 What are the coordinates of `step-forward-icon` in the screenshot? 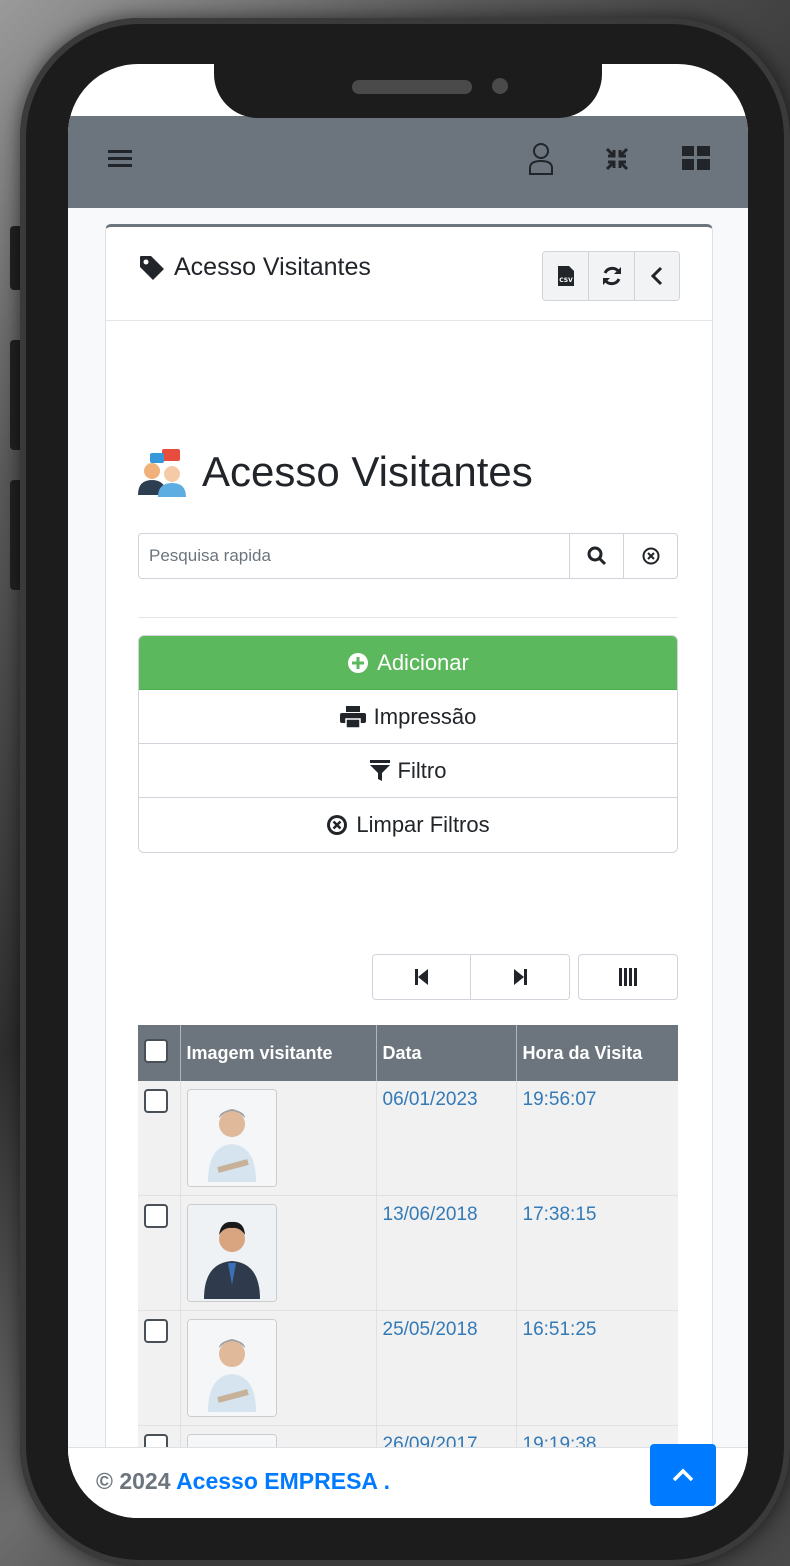 It's located at (520, 977).